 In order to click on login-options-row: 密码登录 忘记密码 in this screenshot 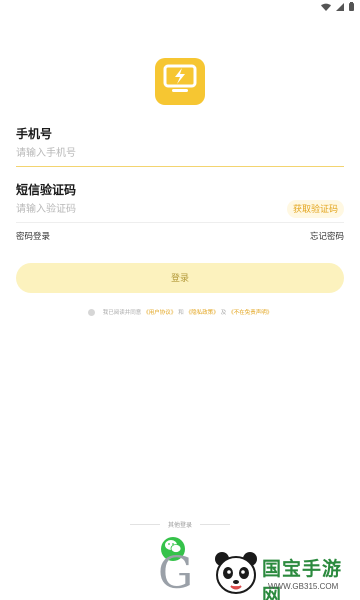, I will do `click(180, 236)`.